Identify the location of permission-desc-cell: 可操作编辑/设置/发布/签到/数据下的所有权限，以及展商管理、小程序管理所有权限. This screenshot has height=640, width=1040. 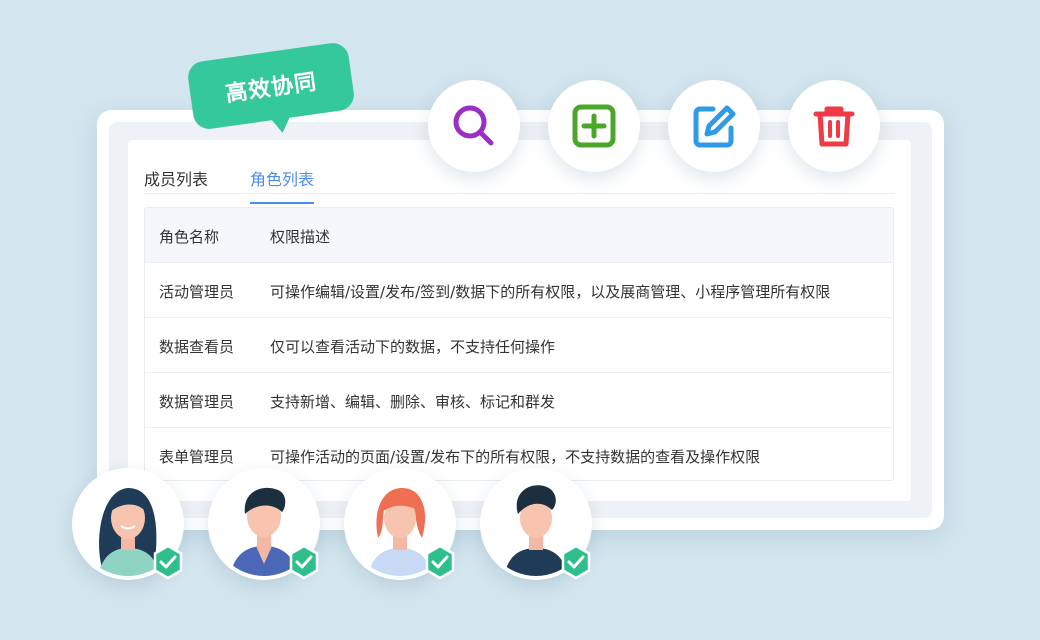
(550, 292).